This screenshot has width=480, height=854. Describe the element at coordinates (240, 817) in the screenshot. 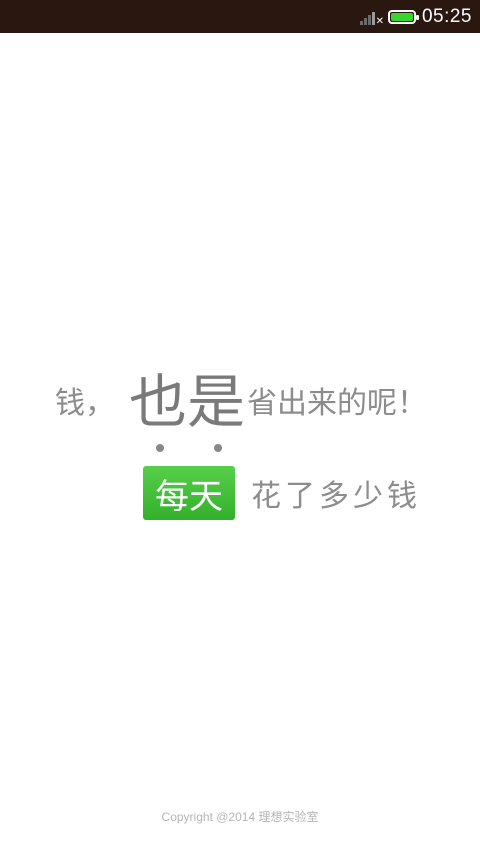

I see `copyright-text: Copyright @2014 理想实验室` at that location.